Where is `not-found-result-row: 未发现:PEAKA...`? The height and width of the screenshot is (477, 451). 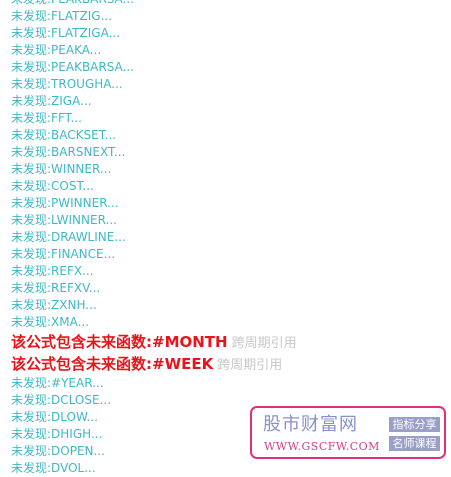 not-found-result-row: 未发现:PEAKA... is located at coordinates (56, 50).